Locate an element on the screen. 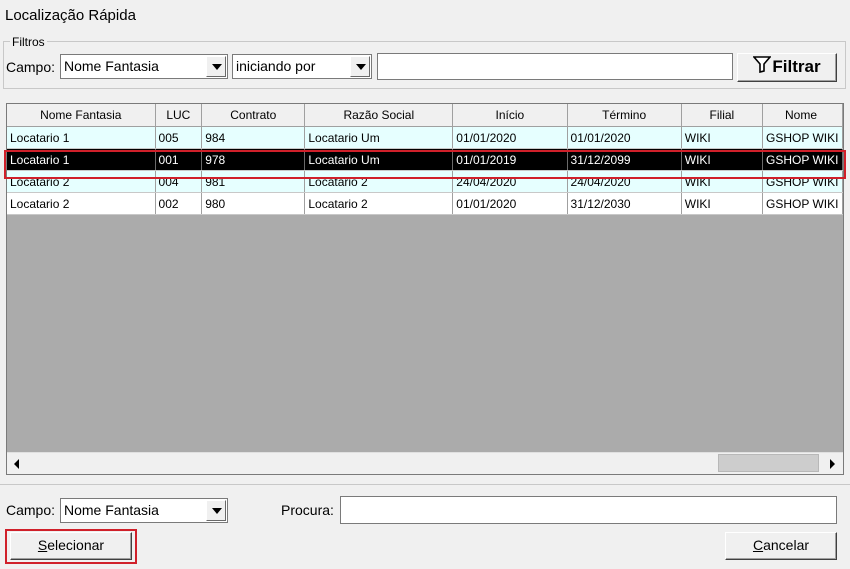 The image size is (850, 569). cancelar-label: ancelar is located at coordinates (786, 545).